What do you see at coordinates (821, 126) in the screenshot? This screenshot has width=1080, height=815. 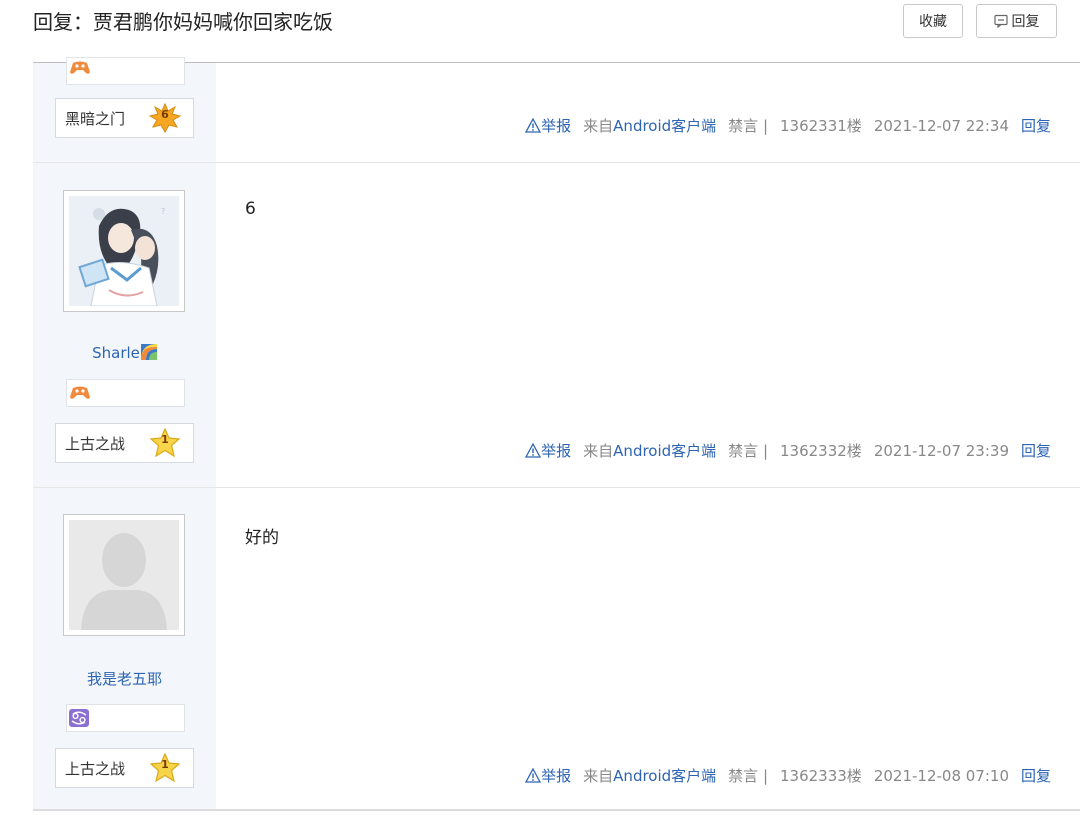 I see `floor-number: 1362331楼` at bounding box center [821, 126].